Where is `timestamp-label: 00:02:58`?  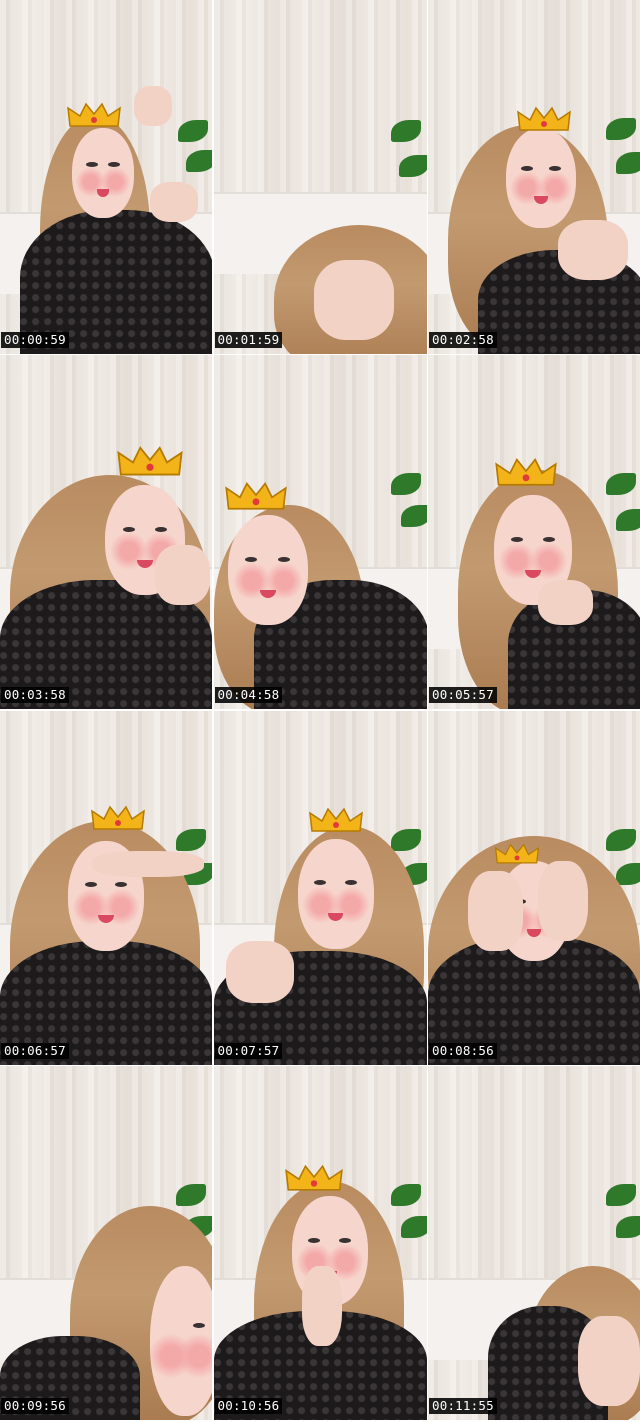
timestamp-label: 00:02:58 is located at coordinates (463, 340).